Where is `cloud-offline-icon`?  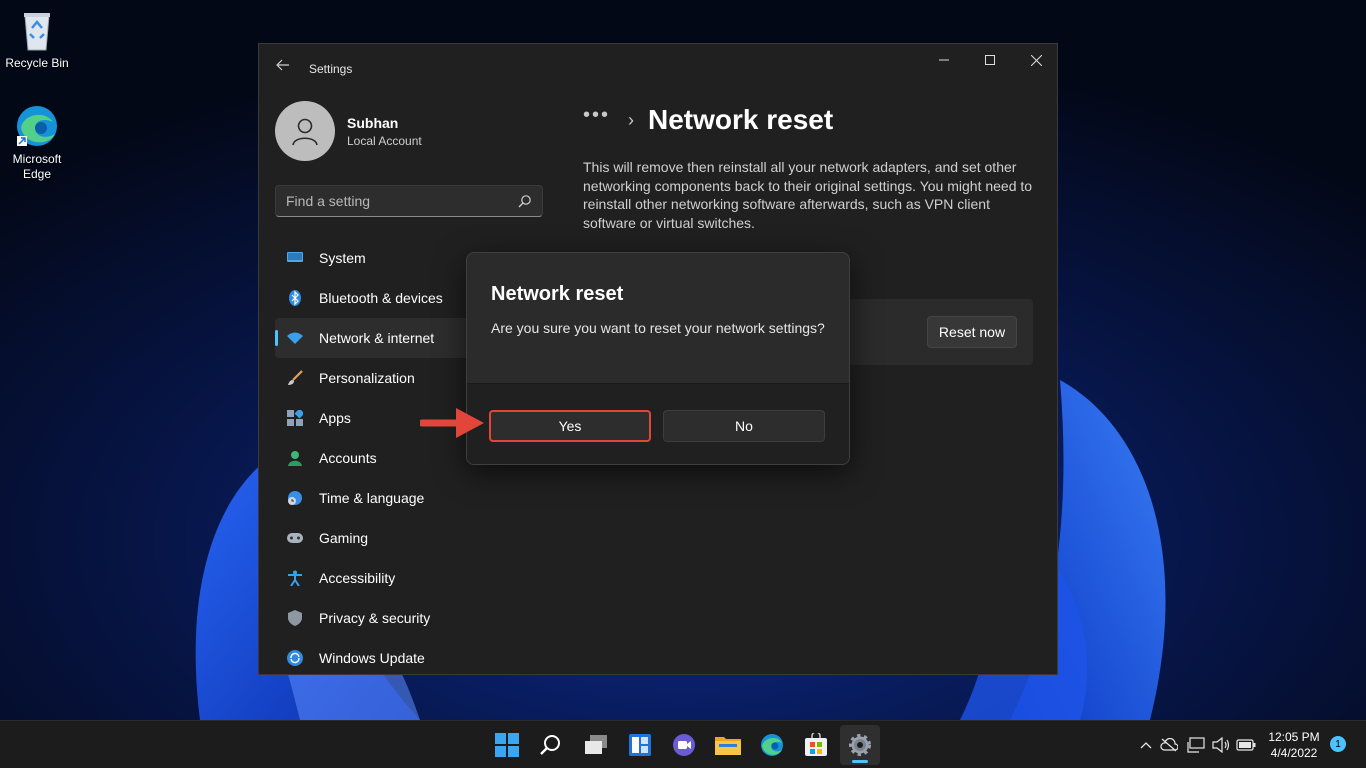 cloud-offline-icon is located at coordinates (1169, 745).